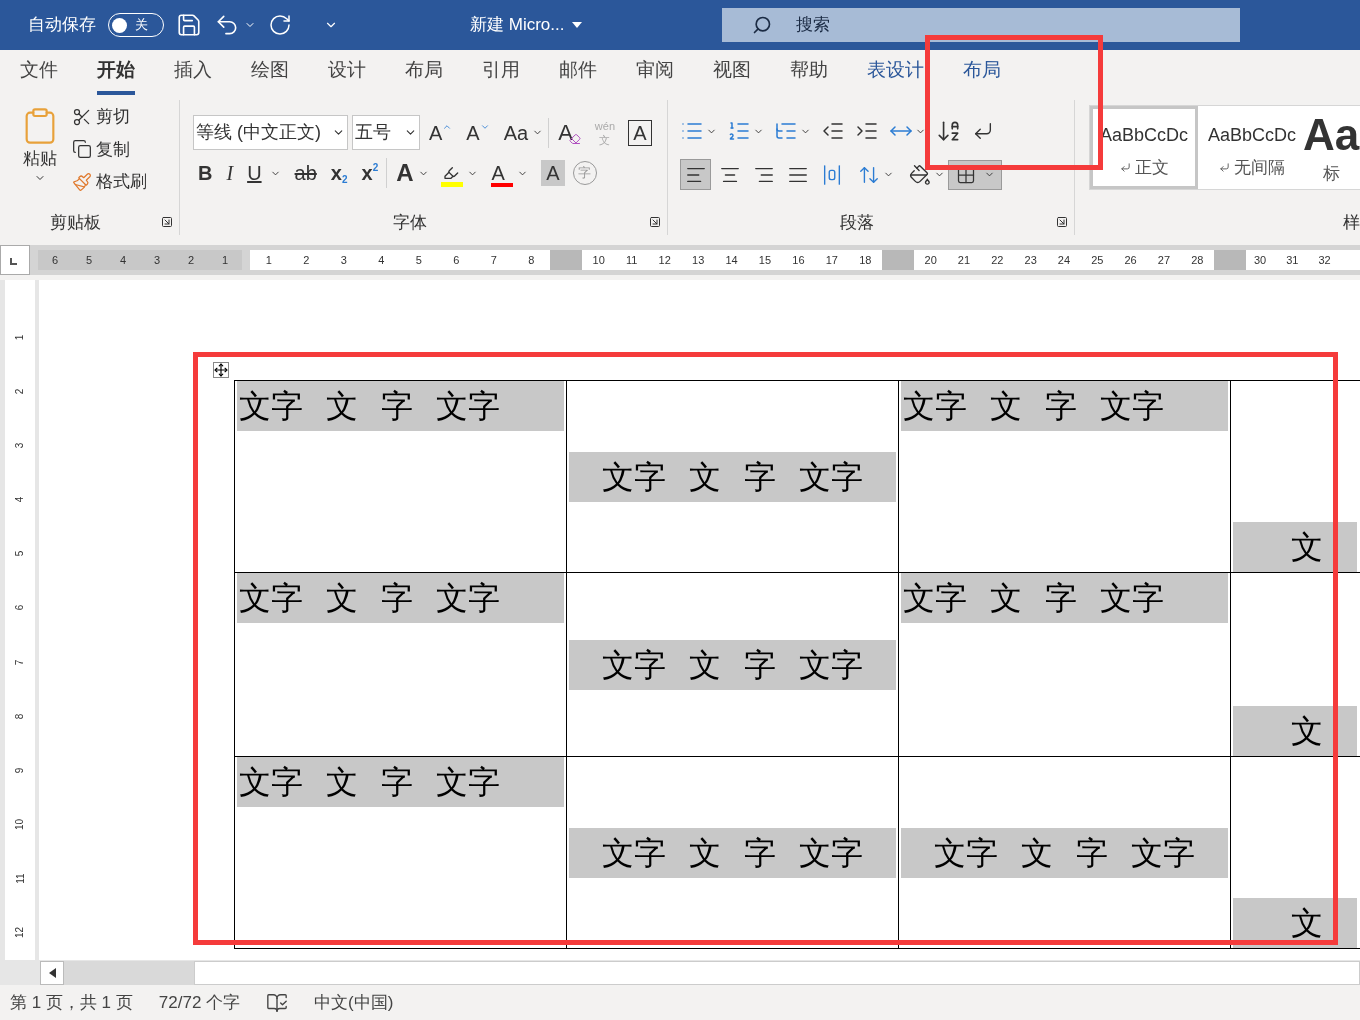  What do you see at coordinates (412, 173) in the screenshot?
I see `text-effects-button: A` at bounding box center [412, 173].